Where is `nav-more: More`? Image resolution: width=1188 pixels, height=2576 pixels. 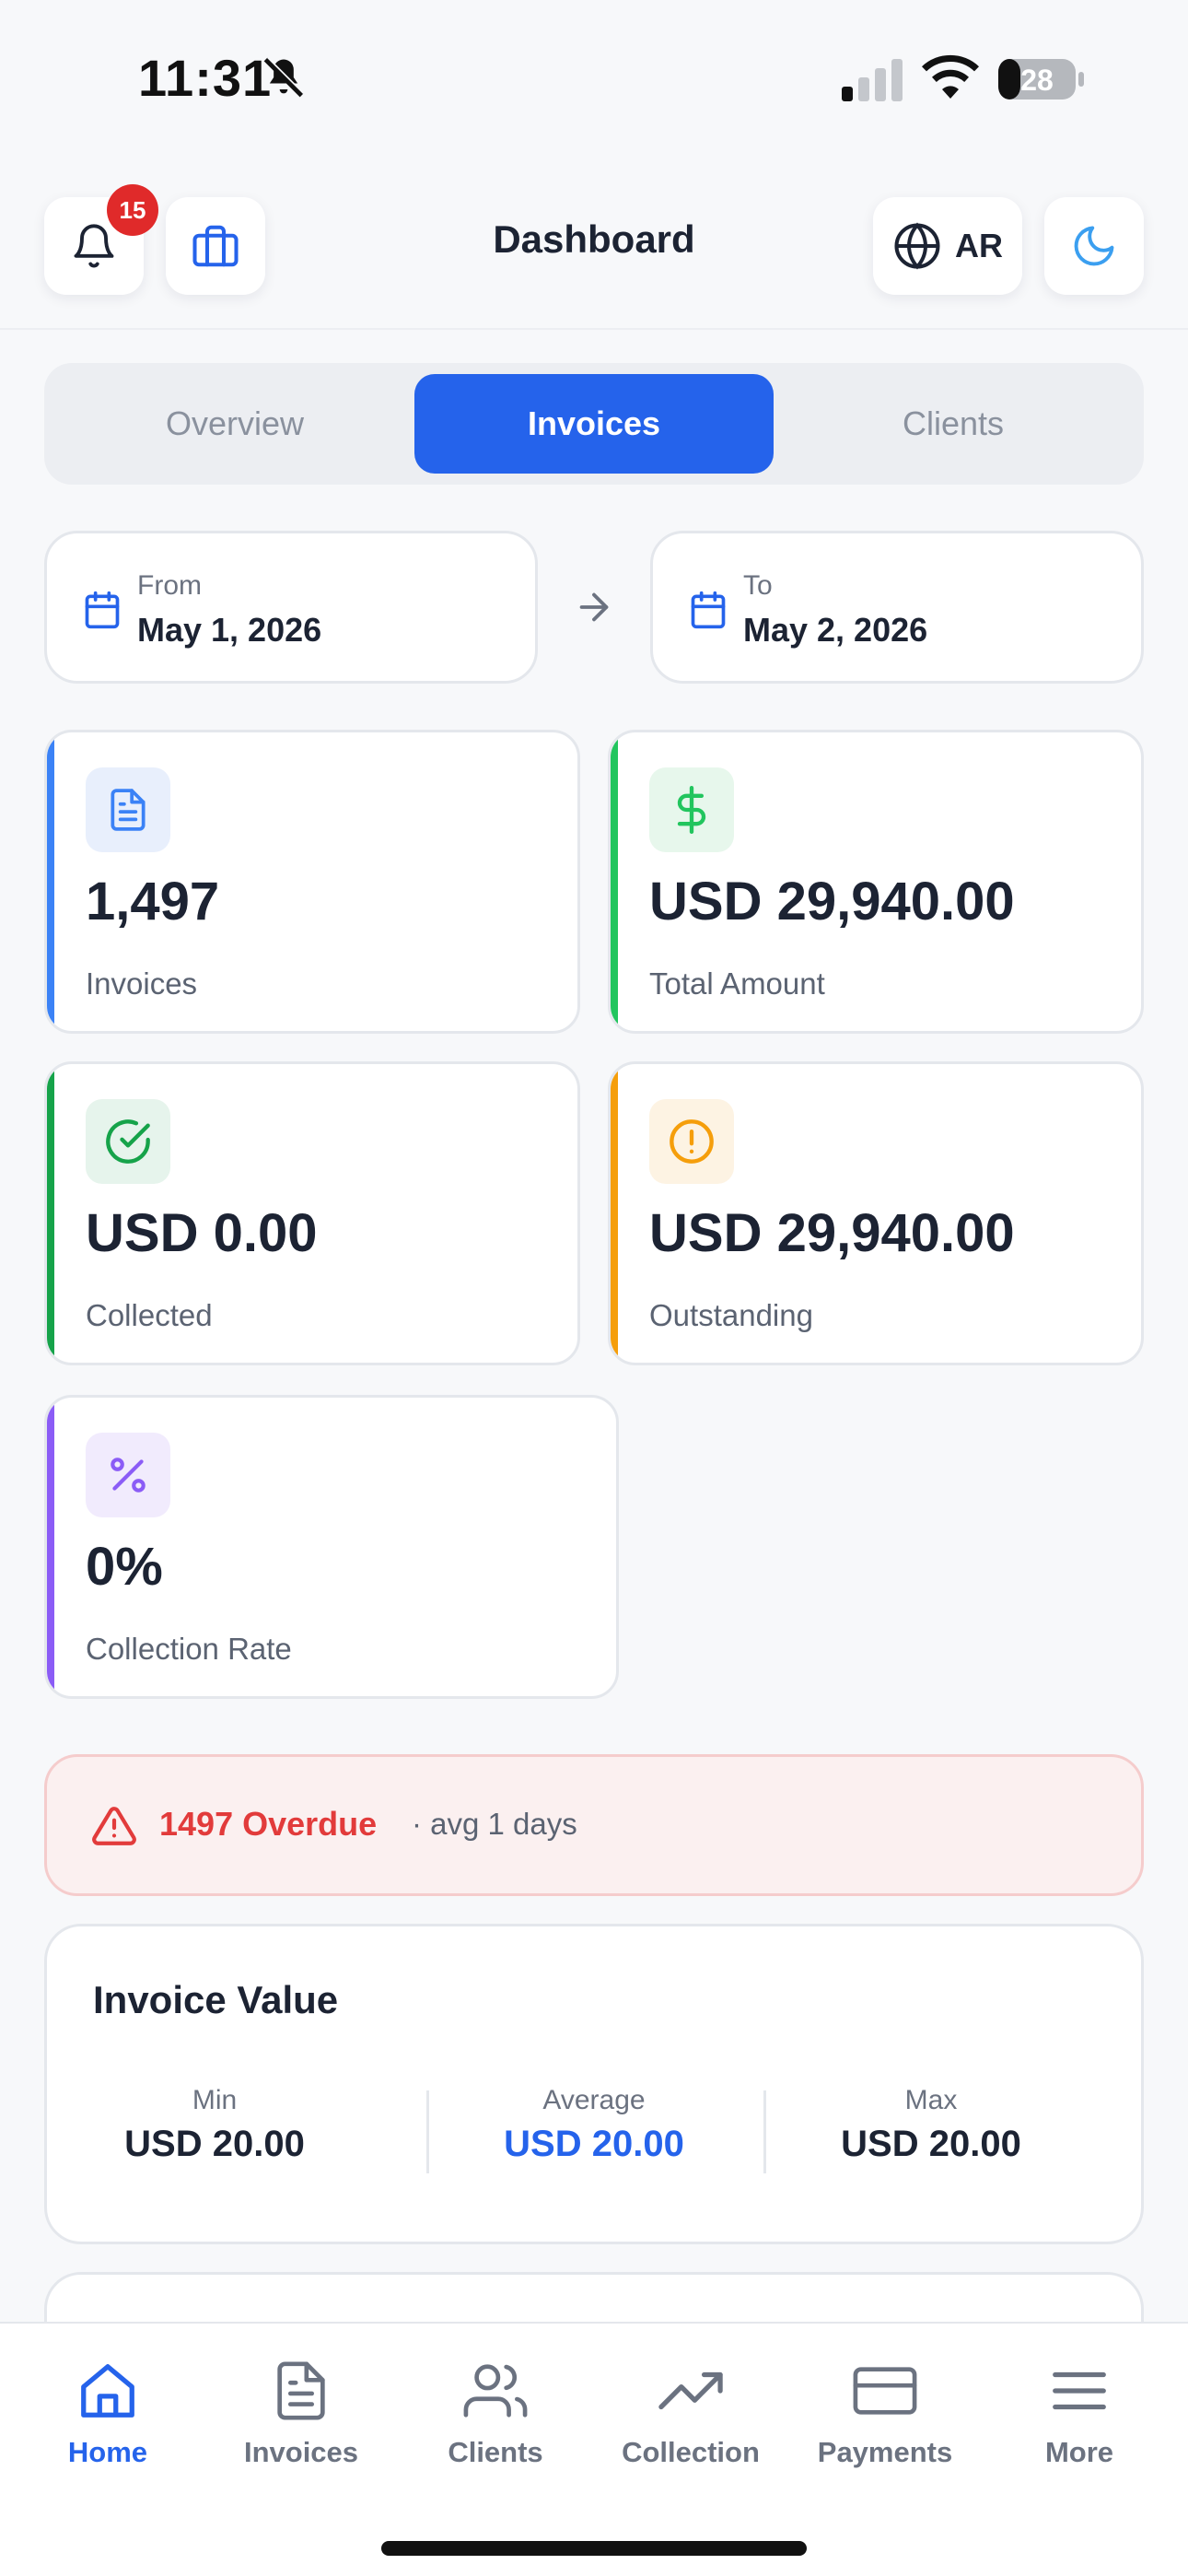 nav-more: More is located at coordinates (1079, 2414).